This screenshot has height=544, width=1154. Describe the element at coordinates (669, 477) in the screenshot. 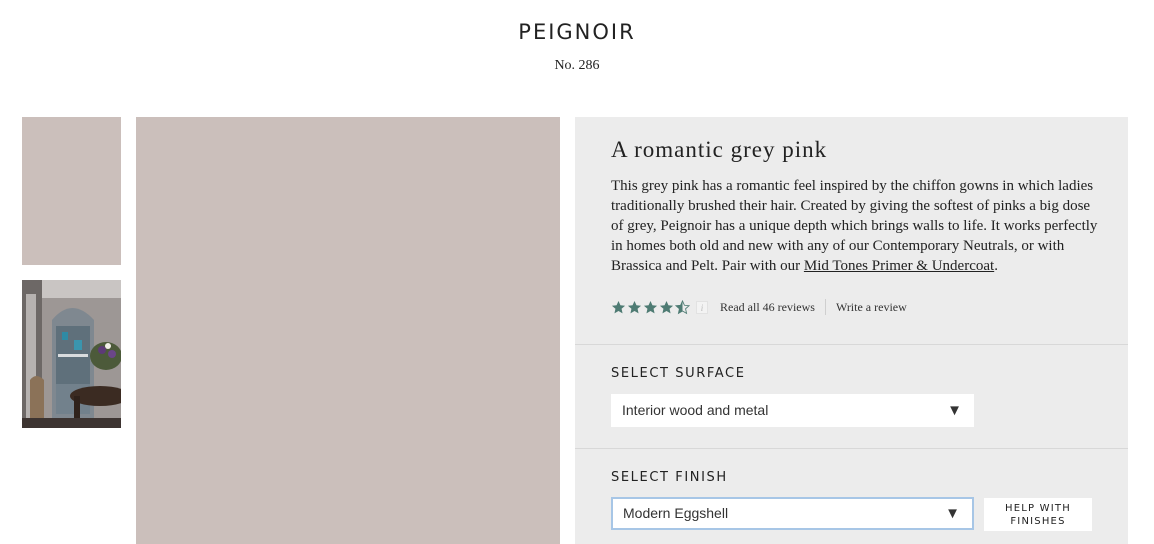

I see `finish-label: SELECT FINISH` at that location.